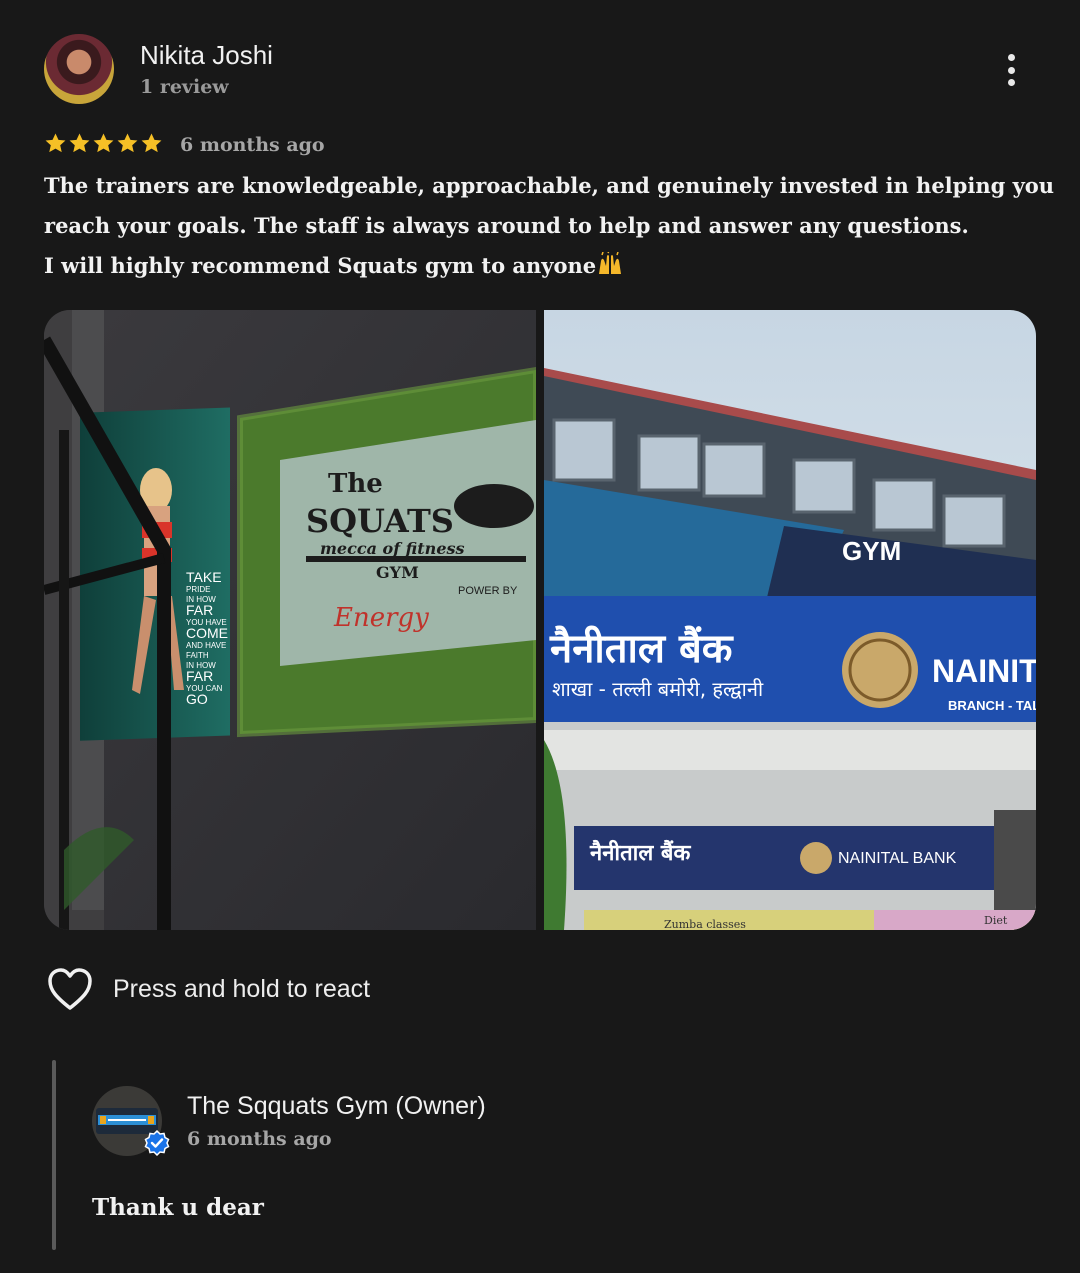 The width and height of the screenshot is (1080, 1273). I want to click on sign-line-3: mecca of fitness, so click(392, 548).